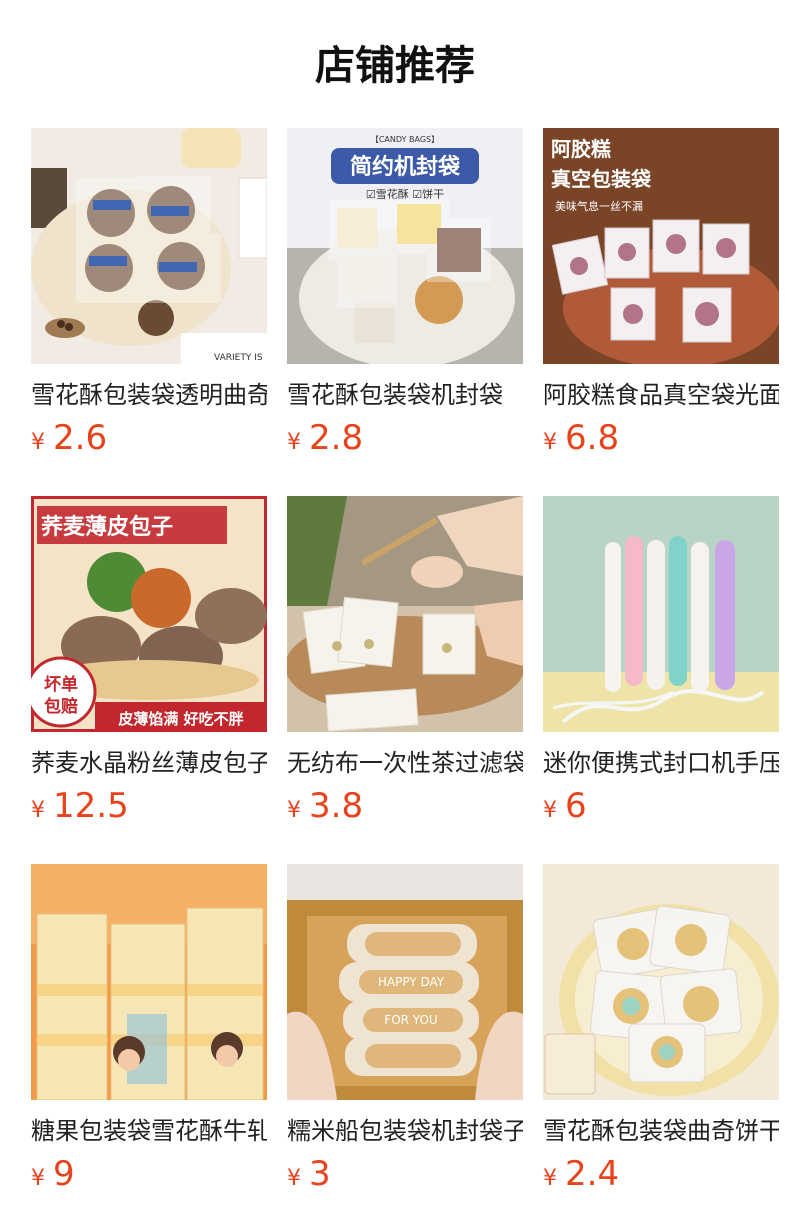 The height and width of the screenshot is (1232, 790). I want to click on product-card: 雪花酥包装袋曲奇饼干 ¥2.4, so click(661, 1033).